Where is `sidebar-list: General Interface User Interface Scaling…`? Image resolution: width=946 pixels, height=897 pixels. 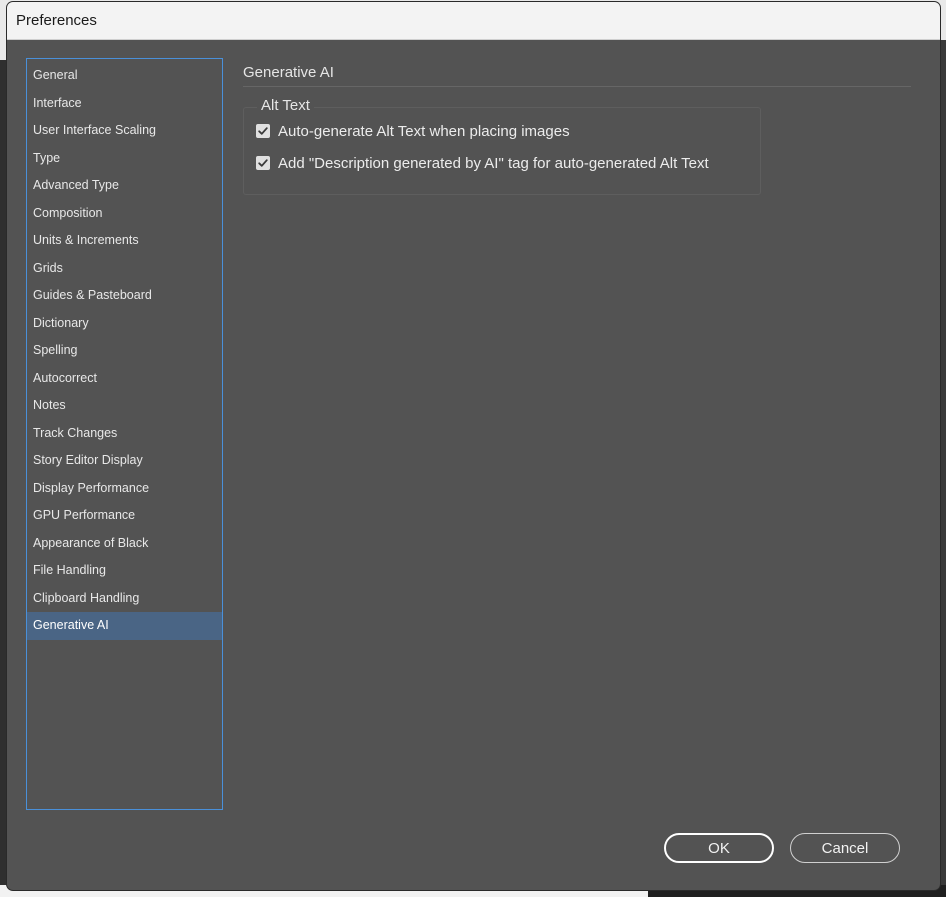 sidebar-list: General Interface User Interface Scaling… is located at coordinates (124, 351).